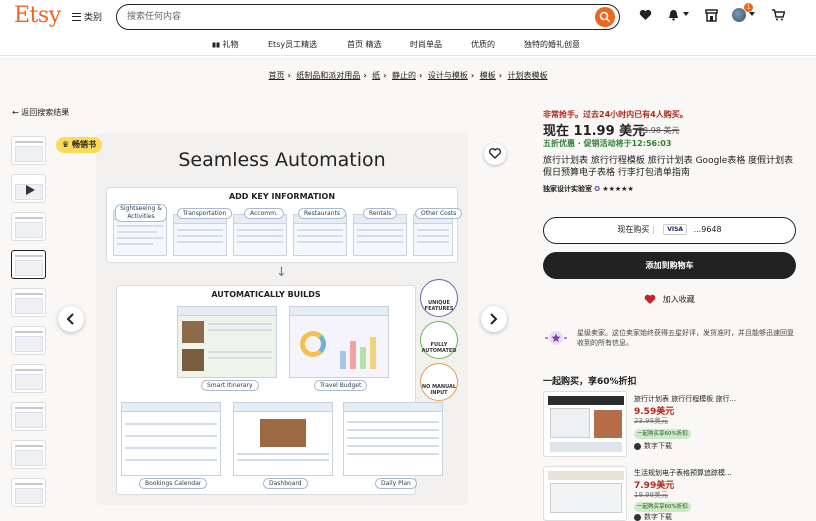 This screenshot has width=816, height=521. I want to click on image-label: Travel Budget, so click(341, 385).